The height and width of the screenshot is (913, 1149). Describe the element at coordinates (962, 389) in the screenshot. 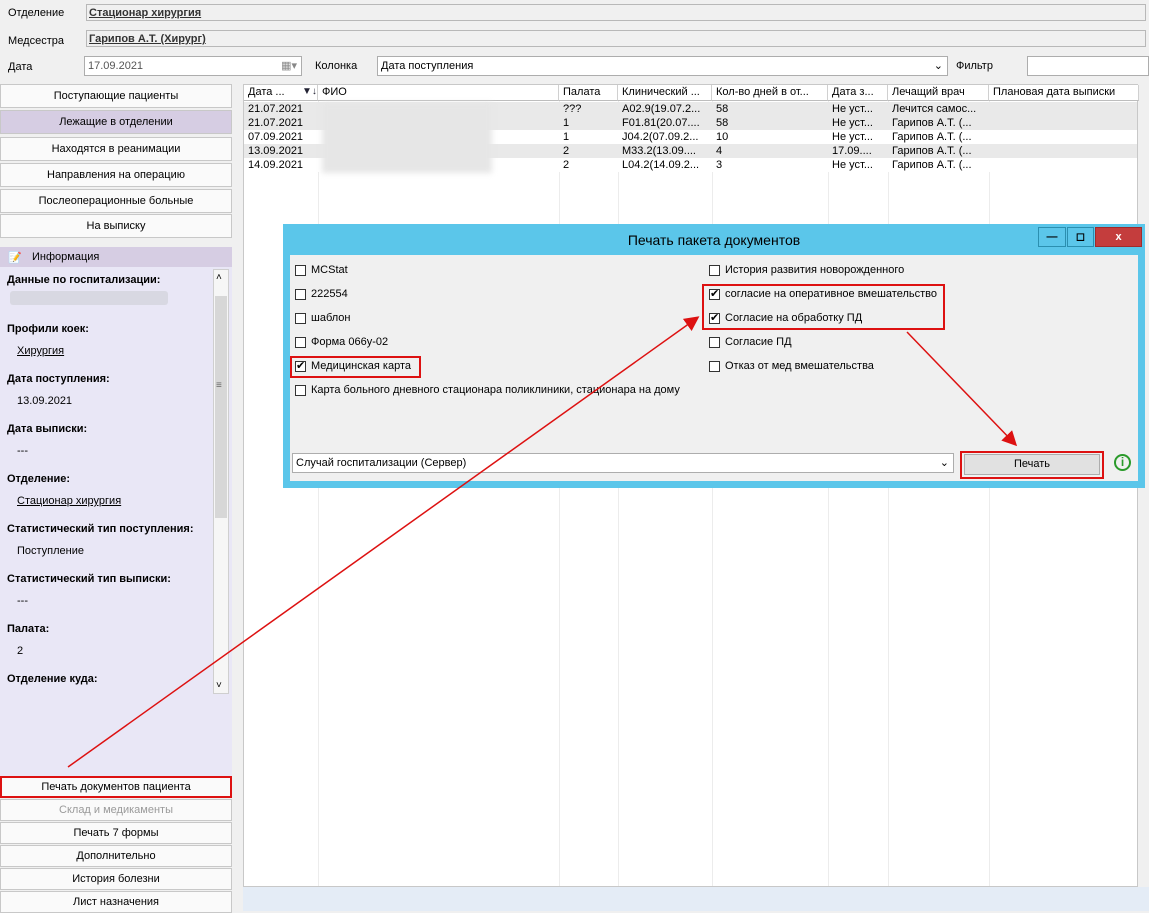

I see `arrow-to-print` at that location.